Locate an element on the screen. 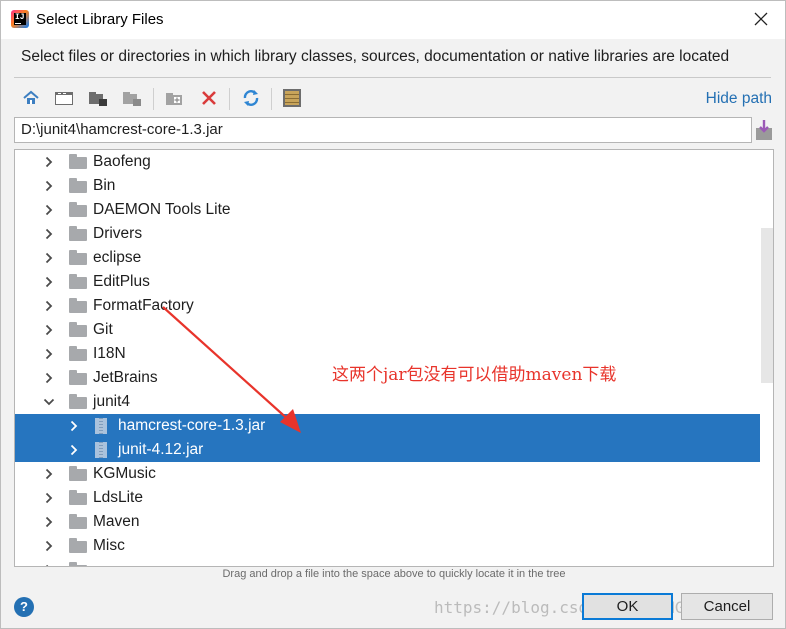 This screenshot has width=786, height=629. cancel-button: Cancel is located at coordinates (727, 606).